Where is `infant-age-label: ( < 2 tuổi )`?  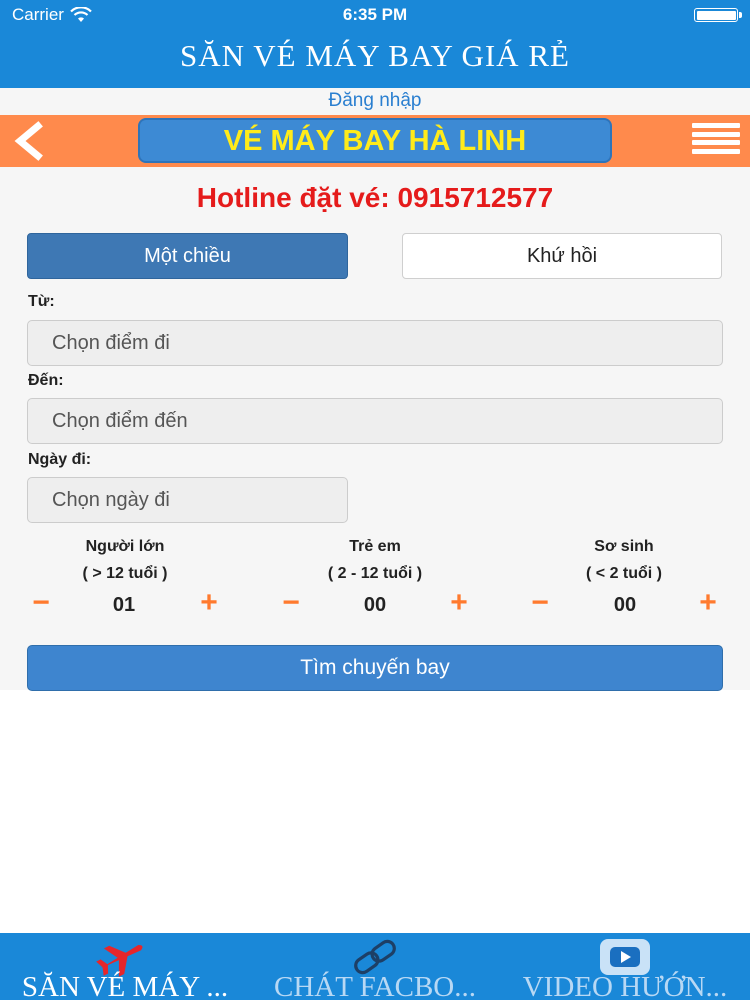 infant-age-label: ( < 2 tuổi ) is located at coordinates (624, 573).